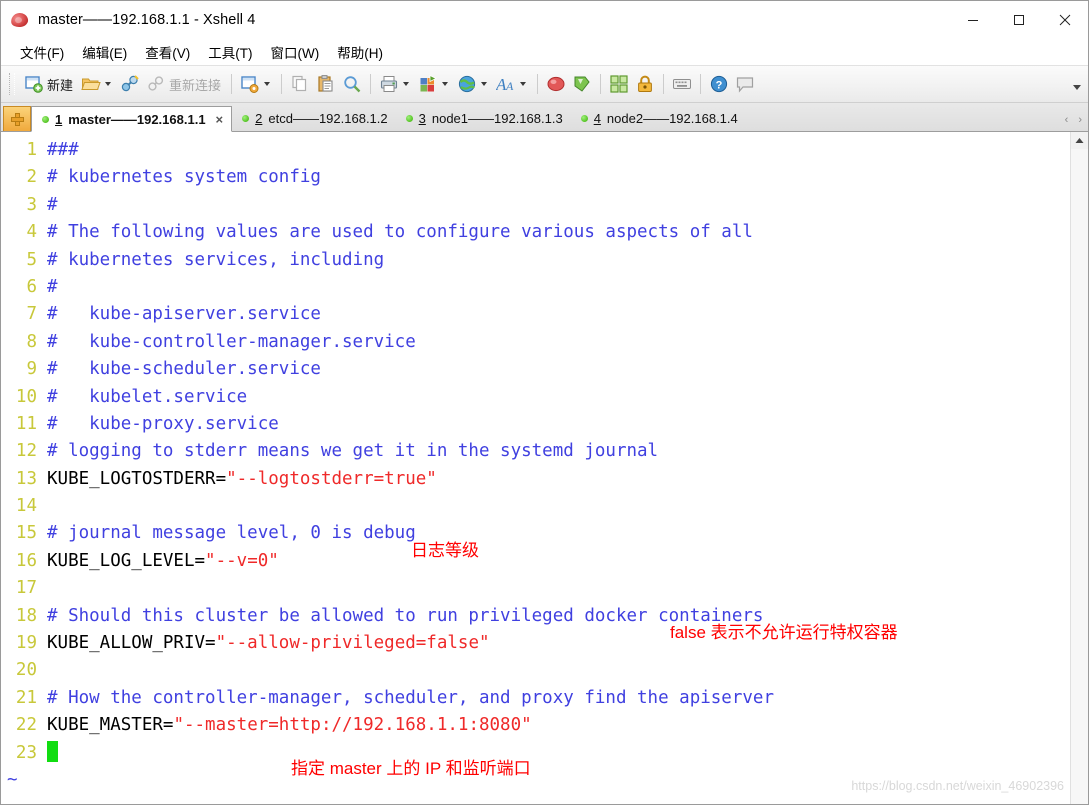 The height and width of the screenshot is (805, 1089). What do you see at coordinates (184, 84) in the screenshot?
I see `reconnect-button: 重新连接` at bounding box center [184, 84].